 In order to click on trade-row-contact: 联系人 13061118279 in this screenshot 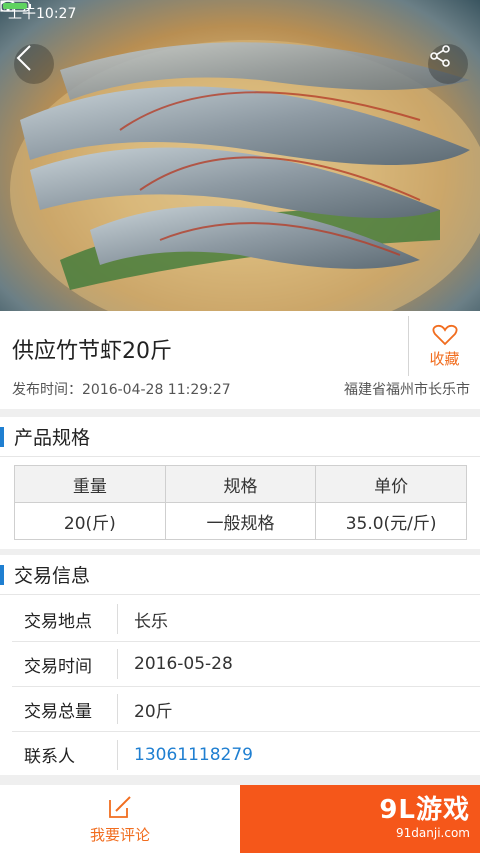, I will do `click(246, 754)`.